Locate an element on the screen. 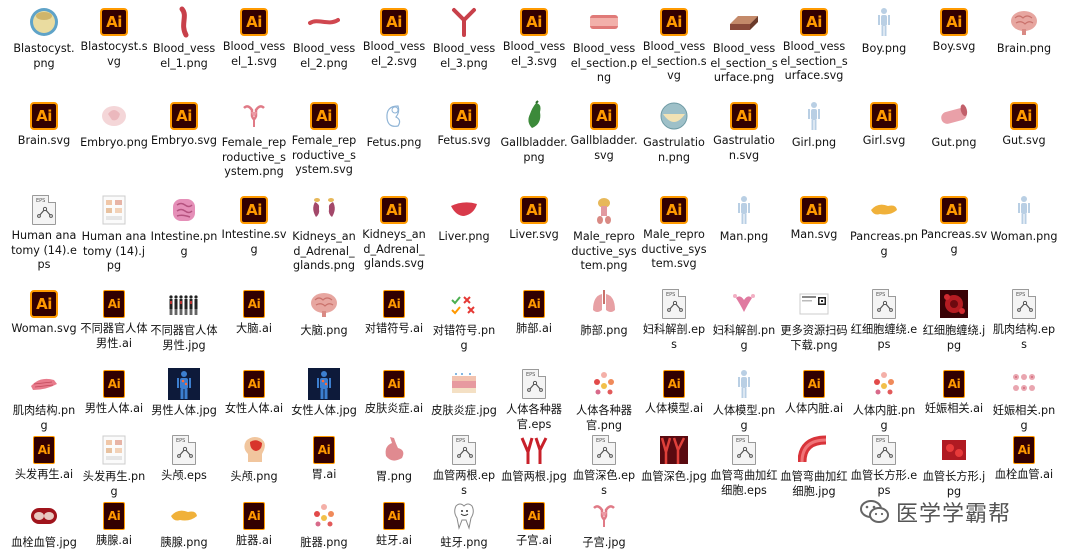 This screenshot has height=553, width=1080. file-item: Woman.png is located at coordinates (1024, 219).